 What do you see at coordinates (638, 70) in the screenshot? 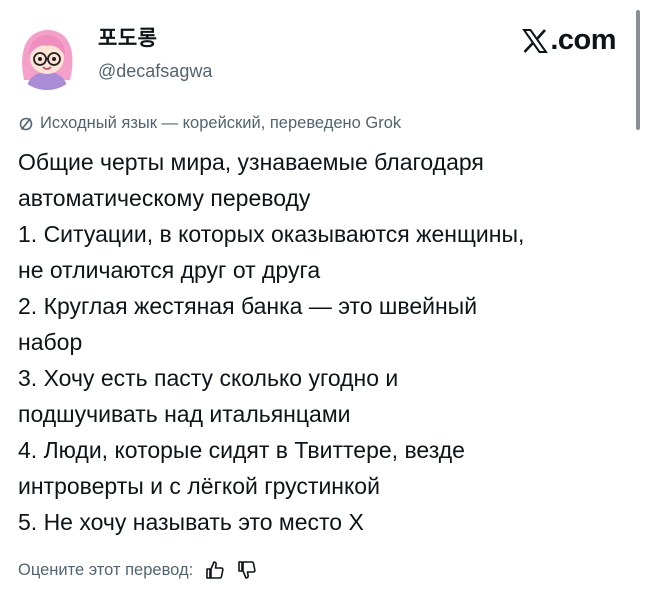
I see `scrollbar` at bounding box center [638, 70].